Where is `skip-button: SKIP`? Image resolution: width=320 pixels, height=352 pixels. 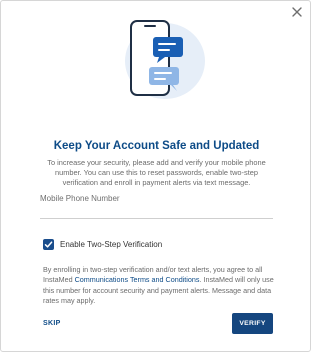 skip-button: SKIP is located at coordinates (52, 323).